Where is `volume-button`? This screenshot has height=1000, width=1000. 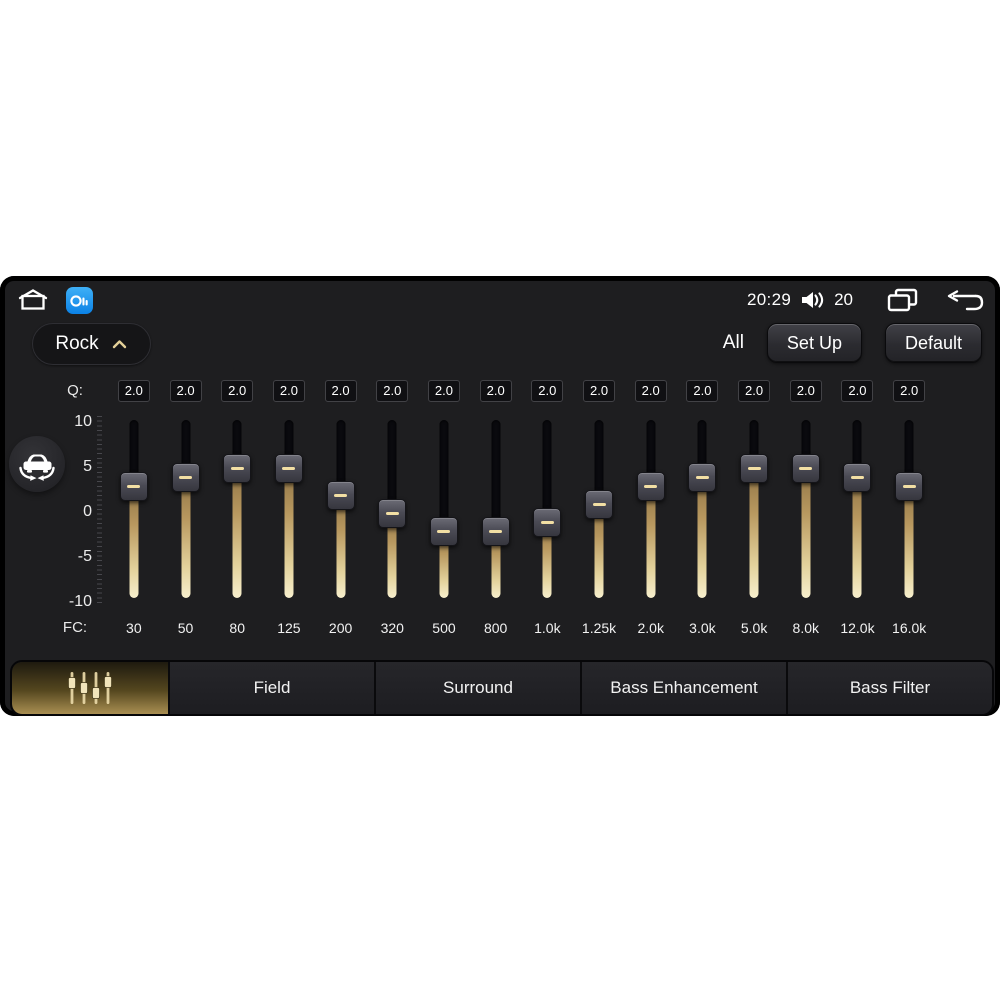 volume-button is located at coordinates (812, 300).